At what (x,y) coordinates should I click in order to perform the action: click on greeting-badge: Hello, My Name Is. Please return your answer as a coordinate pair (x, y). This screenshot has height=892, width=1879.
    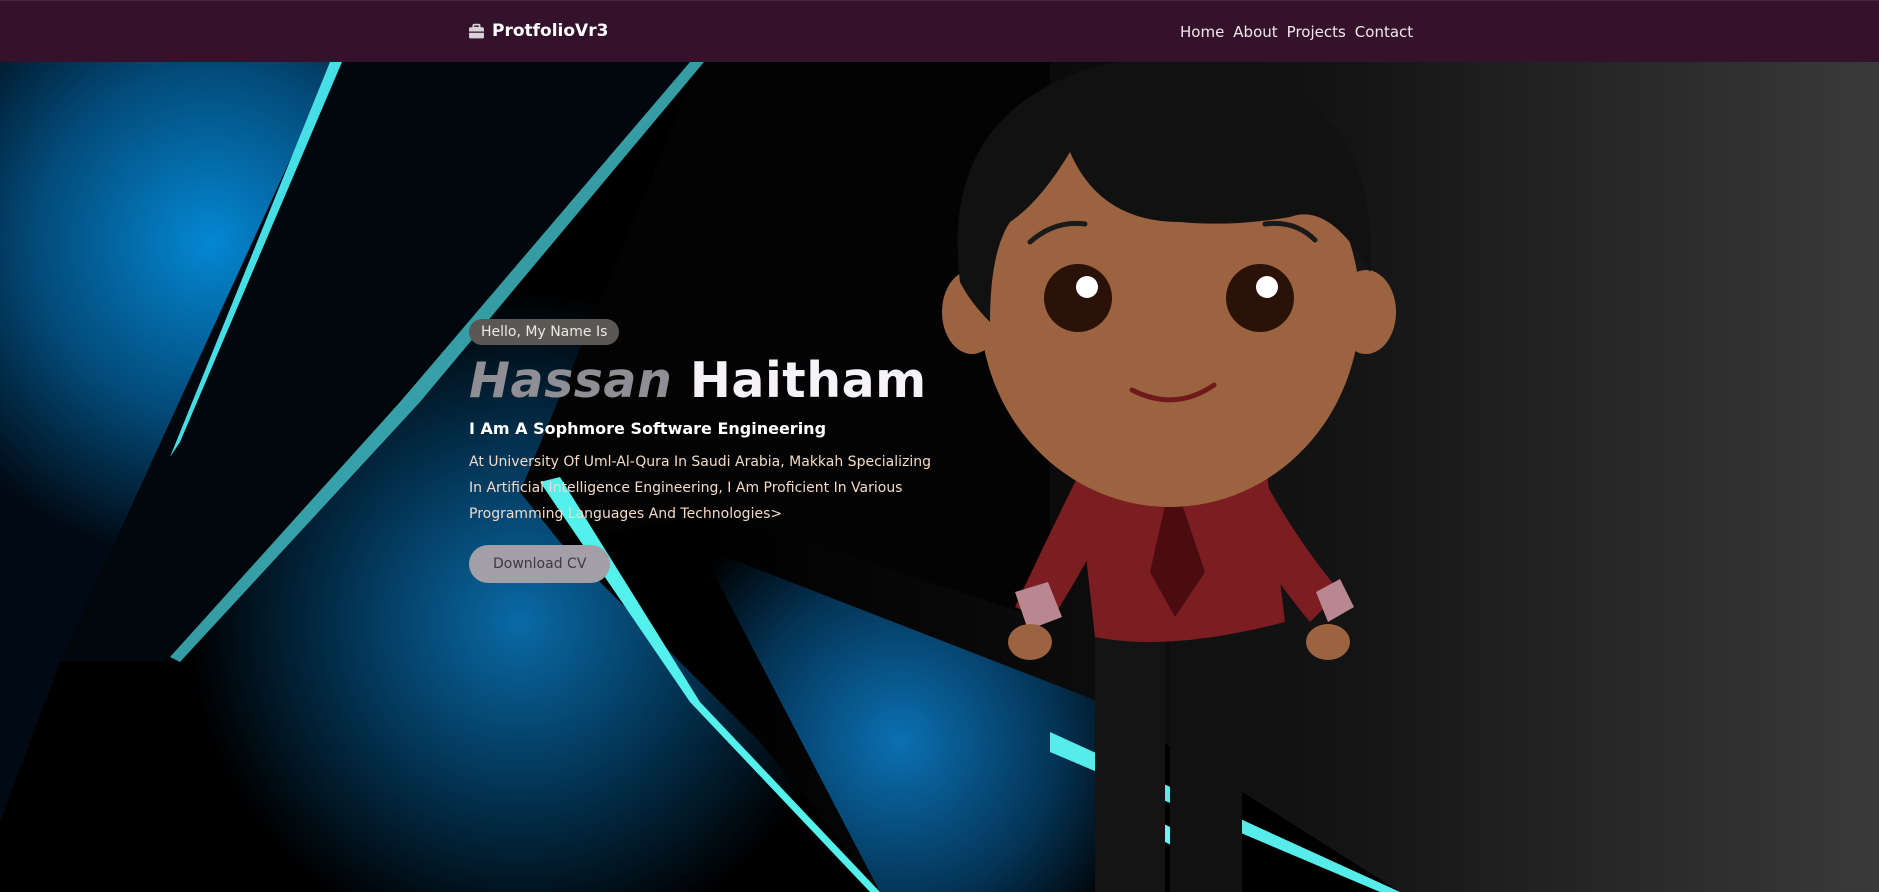
    Looking at the image, I should click on (544, 332).